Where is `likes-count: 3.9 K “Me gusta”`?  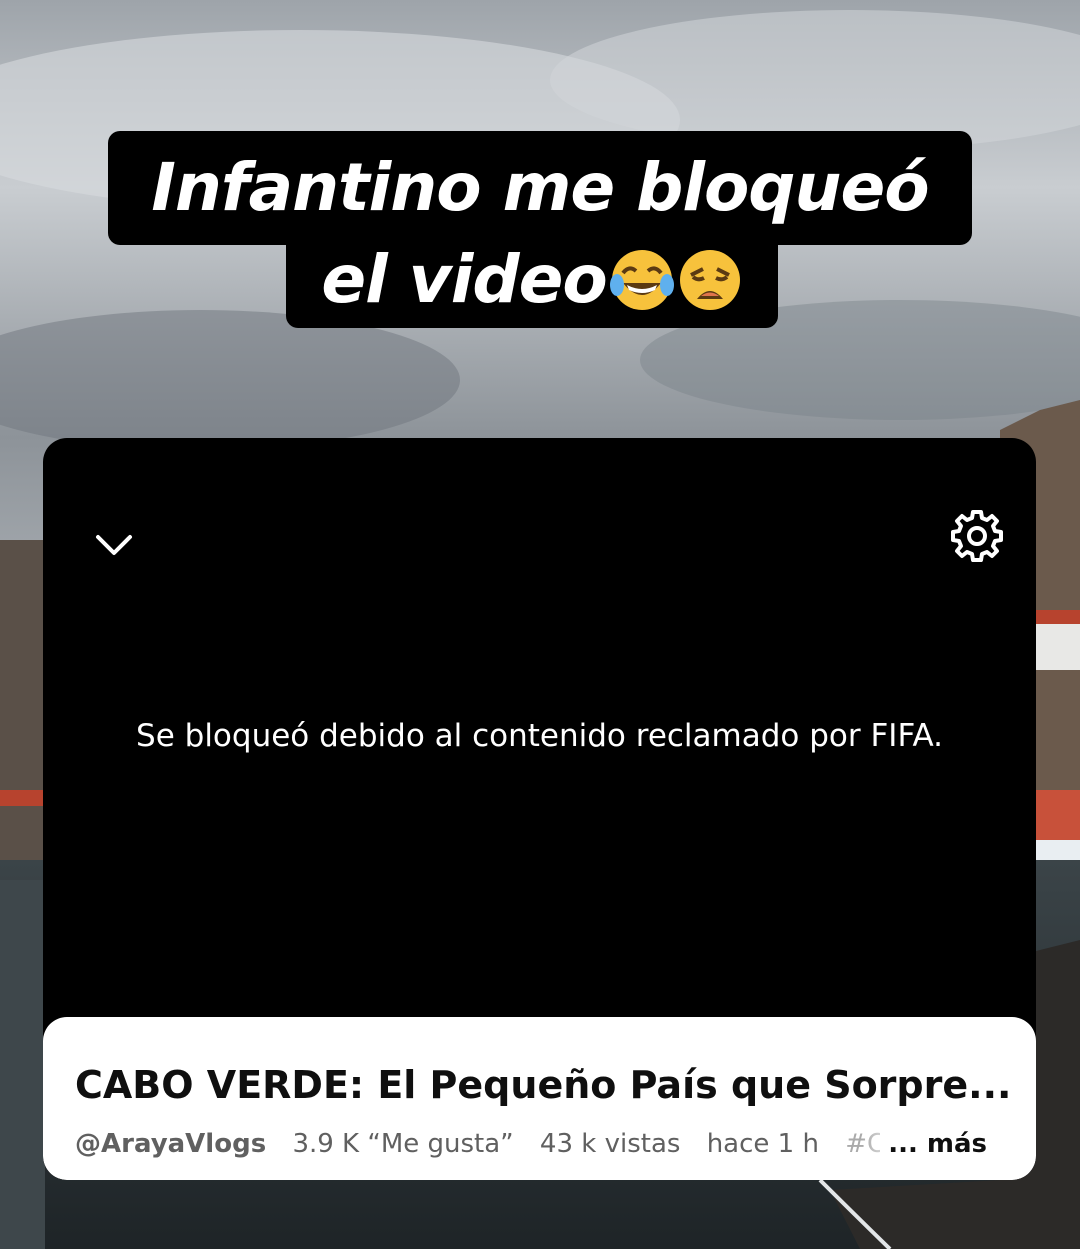 likes-count: 3.9 K “Me gusta” is located at coordinates (403, 1144).